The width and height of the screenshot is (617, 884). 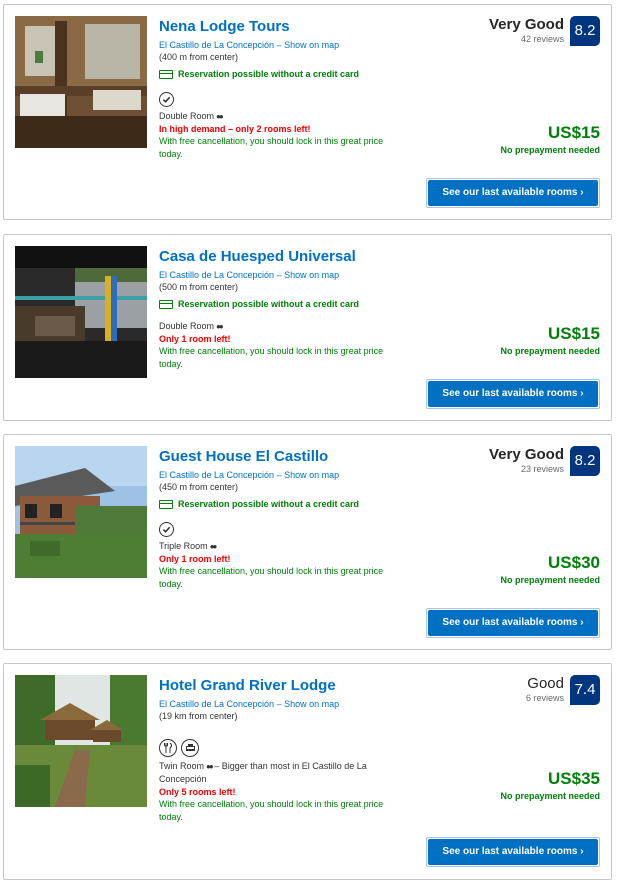 I want to click on review-summary: Very Good 23 reviews 8.2, so click(x=544, y=461).